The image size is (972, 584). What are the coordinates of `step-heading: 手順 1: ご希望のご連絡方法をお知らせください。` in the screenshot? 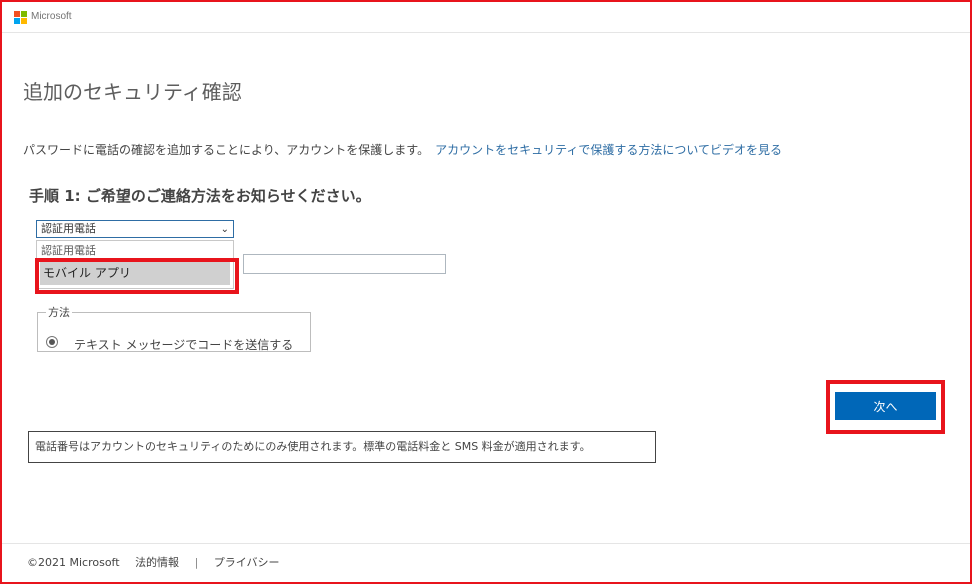 It's located at (200, 196).